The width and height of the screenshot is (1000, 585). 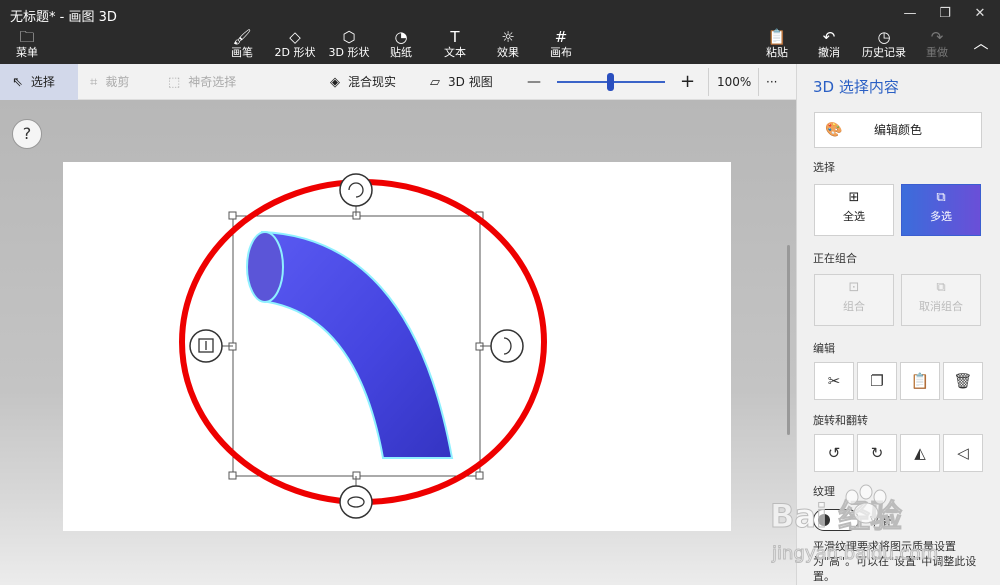 What do you see at coordinates (356, 190) in the screenshot?
I see `rotate-z-handle` at bounding box center [356, 190].